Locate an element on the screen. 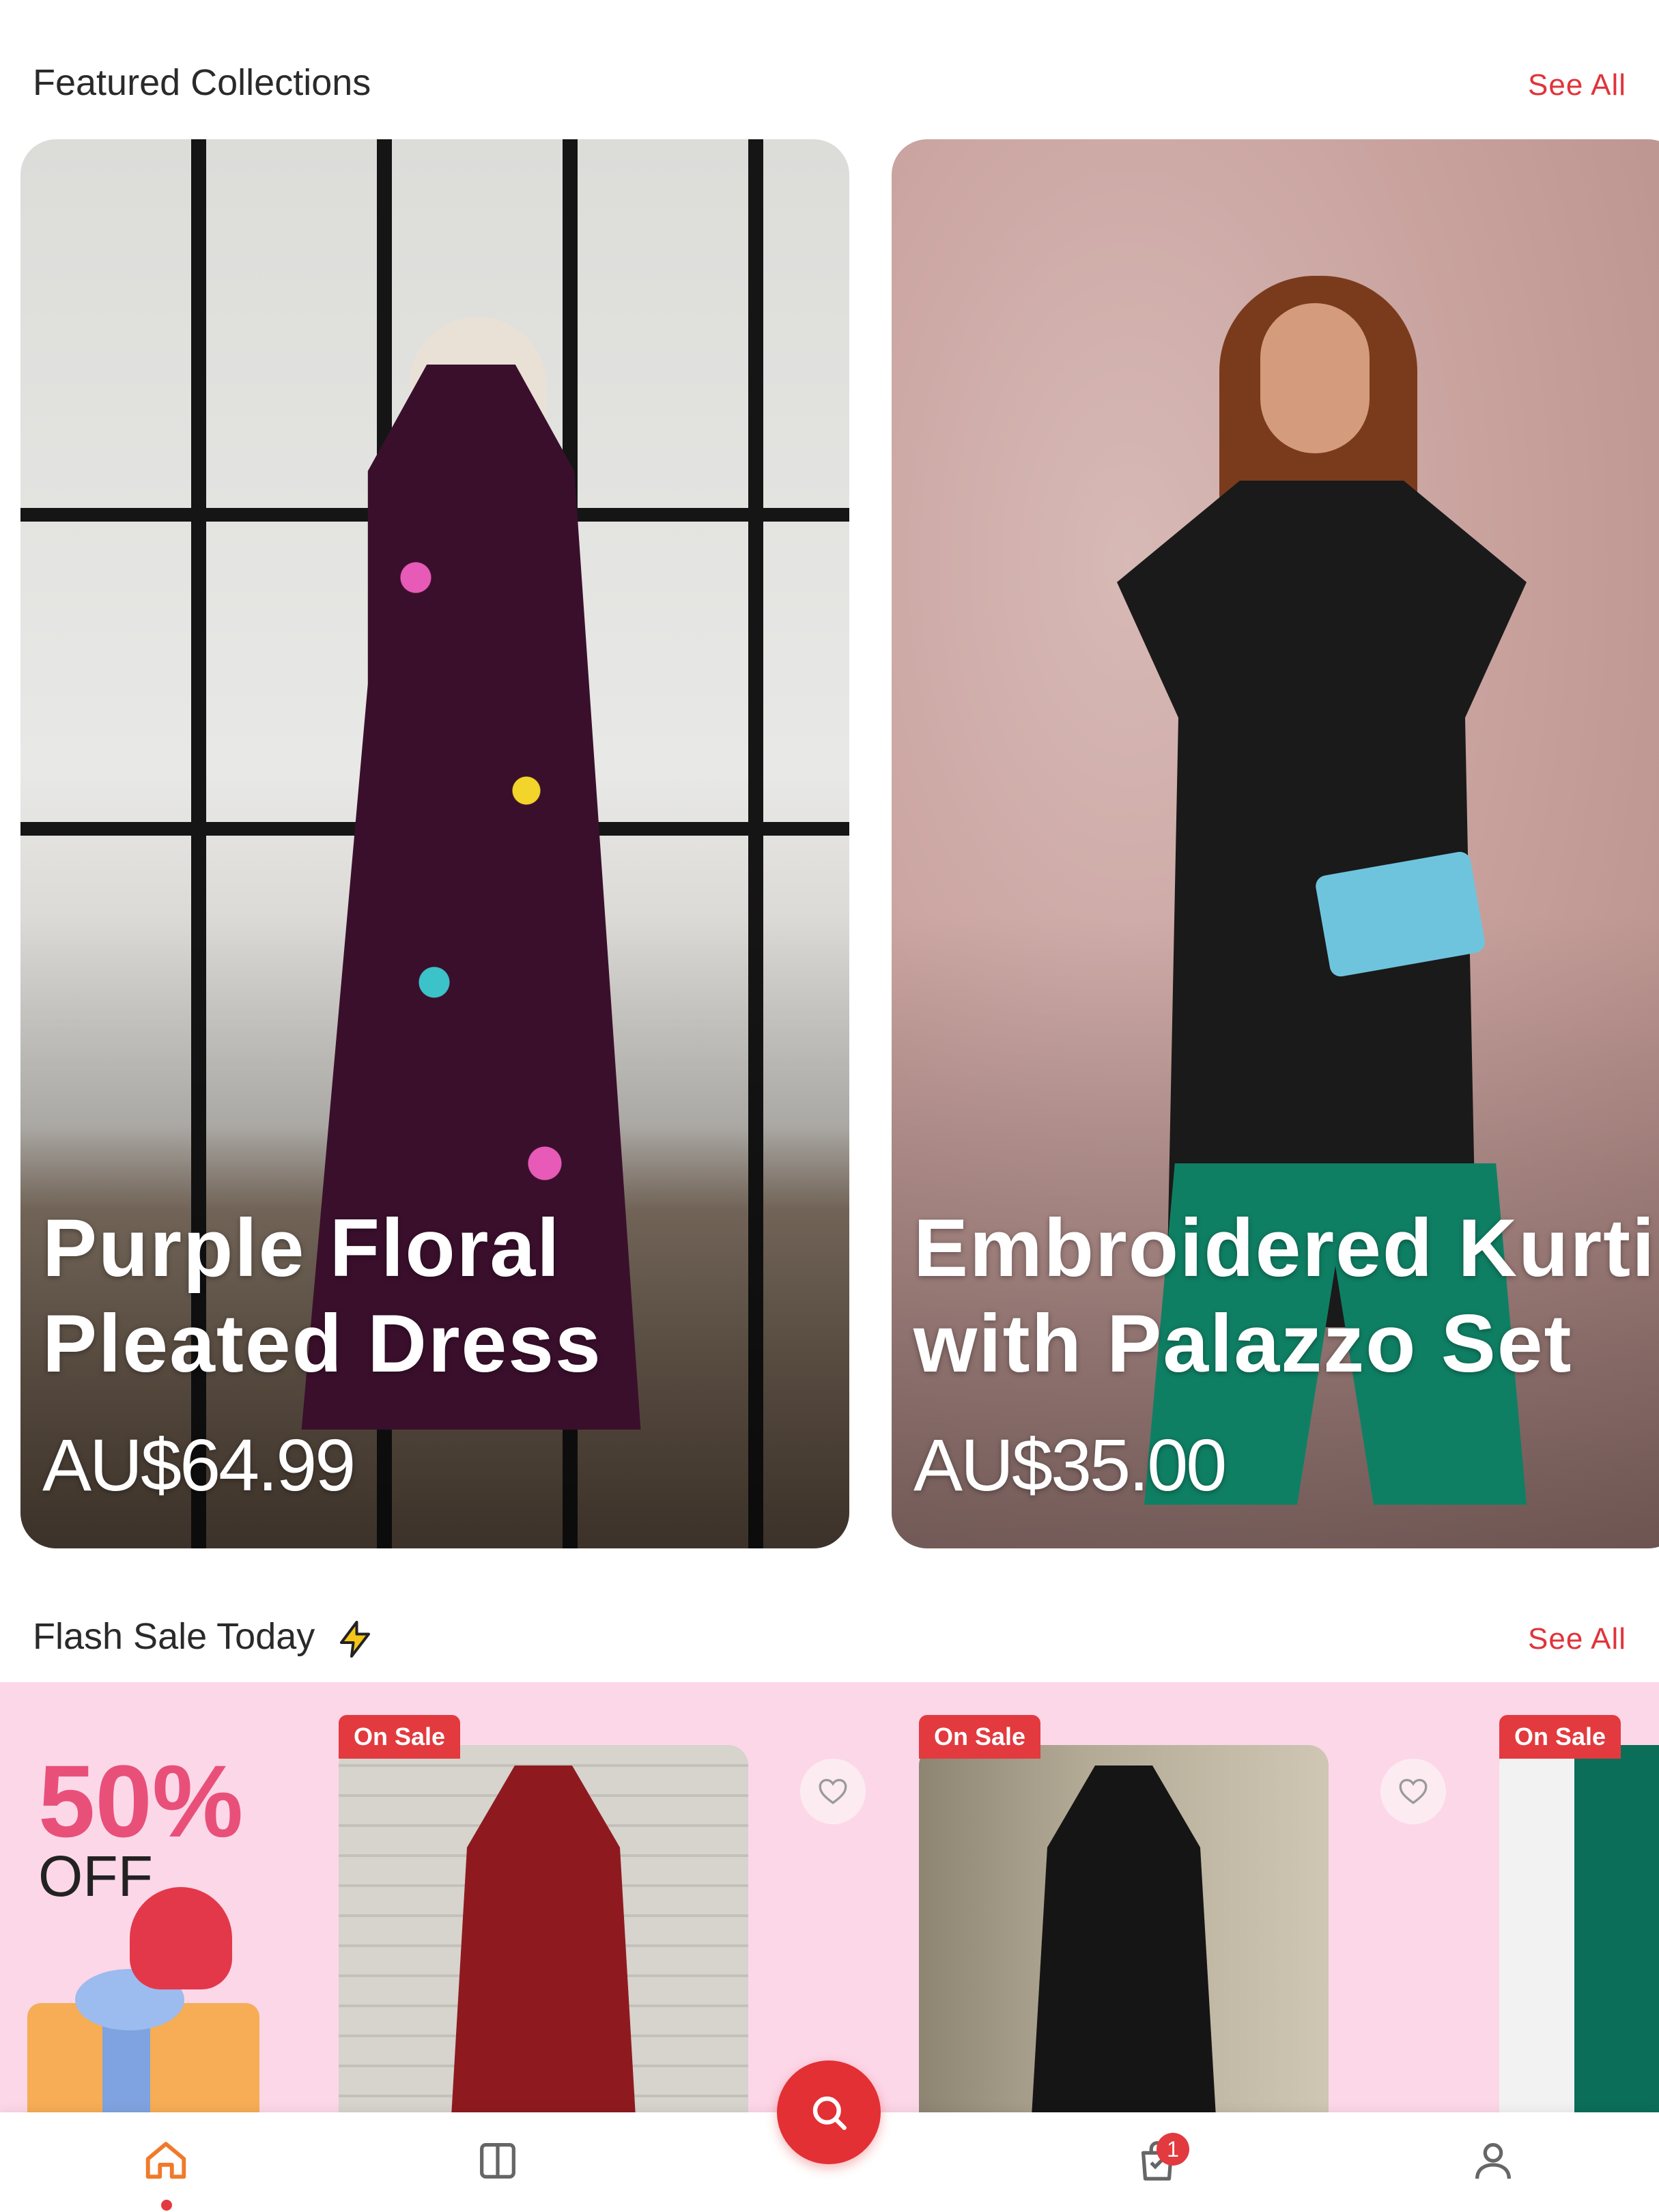 The width and height of the screenshot is (1659, 2212). featured-see-all-link: See All is located at coordinates (1577, 85).